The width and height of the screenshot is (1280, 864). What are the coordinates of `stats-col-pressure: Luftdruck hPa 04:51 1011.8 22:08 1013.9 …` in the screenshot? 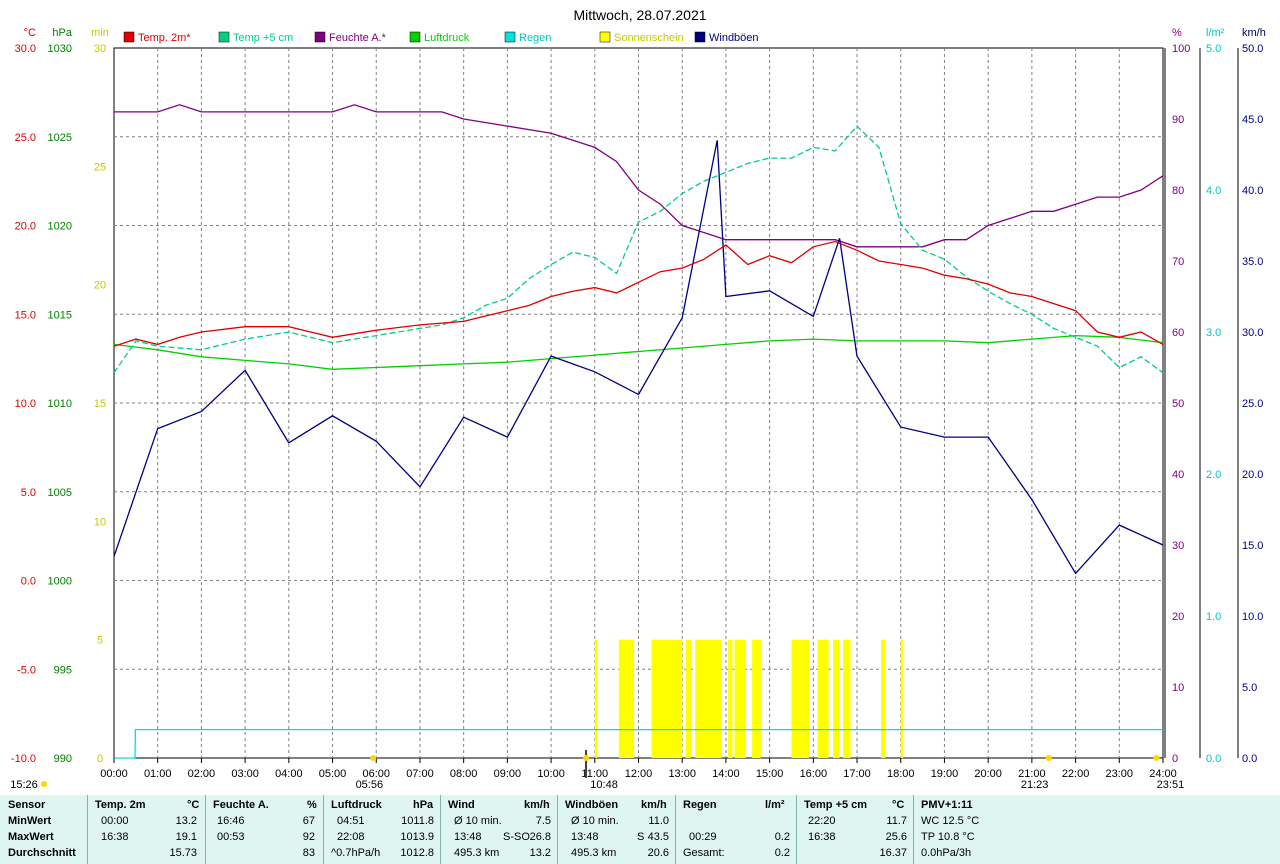 It's located at (382, 829).